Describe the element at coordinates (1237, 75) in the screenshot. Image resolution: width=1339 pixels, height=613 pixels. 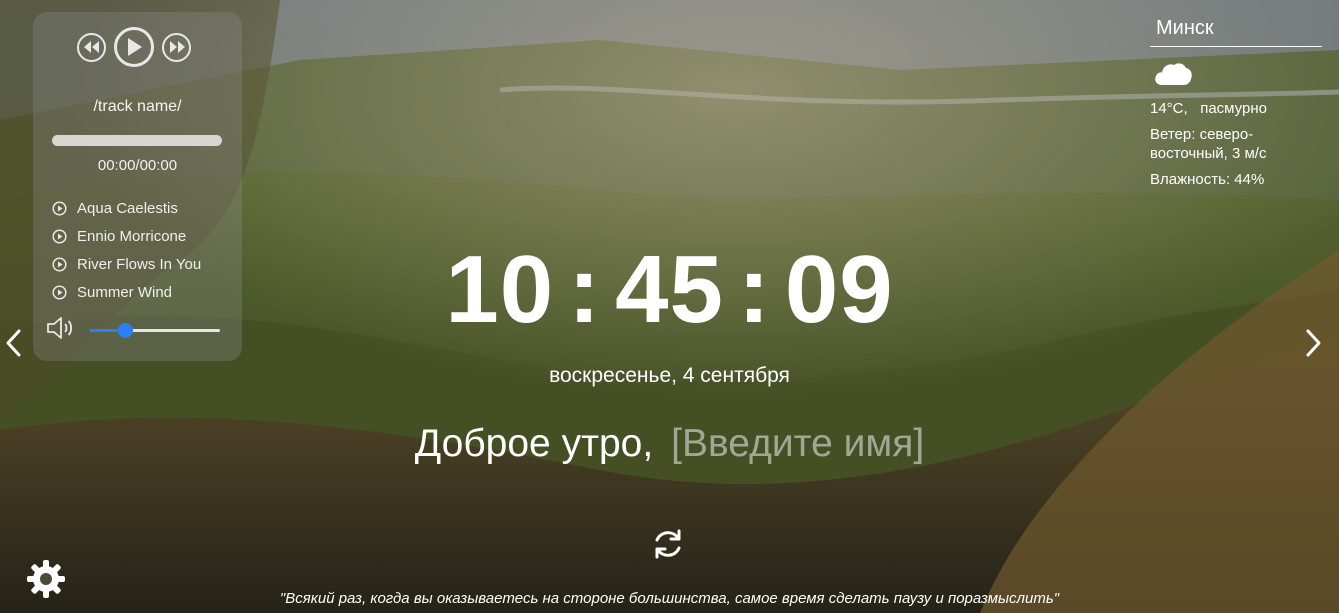
I see `weather-icon` at that location.